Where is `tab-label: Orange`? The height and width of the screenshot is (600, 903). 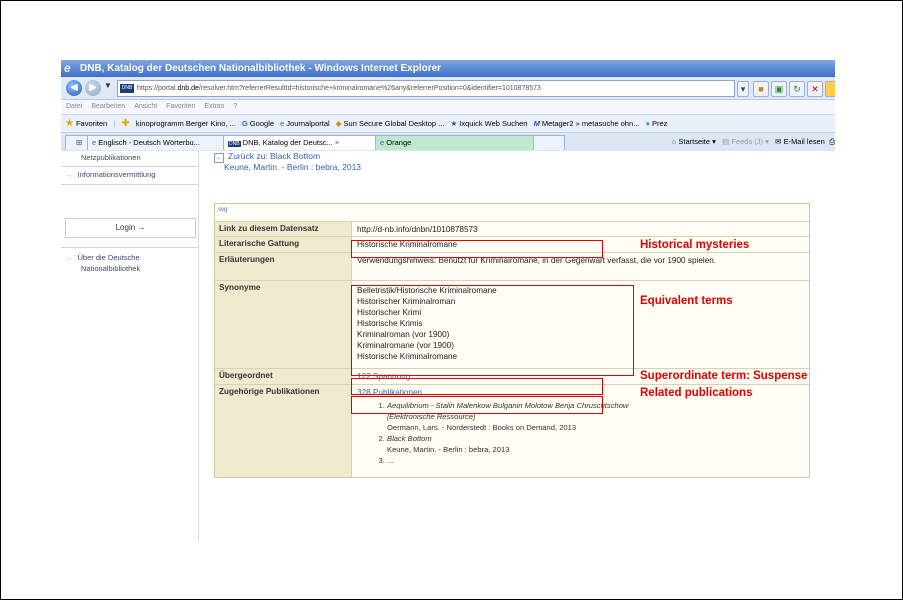 tab-label: Orange is located at coordinates (399, 142).